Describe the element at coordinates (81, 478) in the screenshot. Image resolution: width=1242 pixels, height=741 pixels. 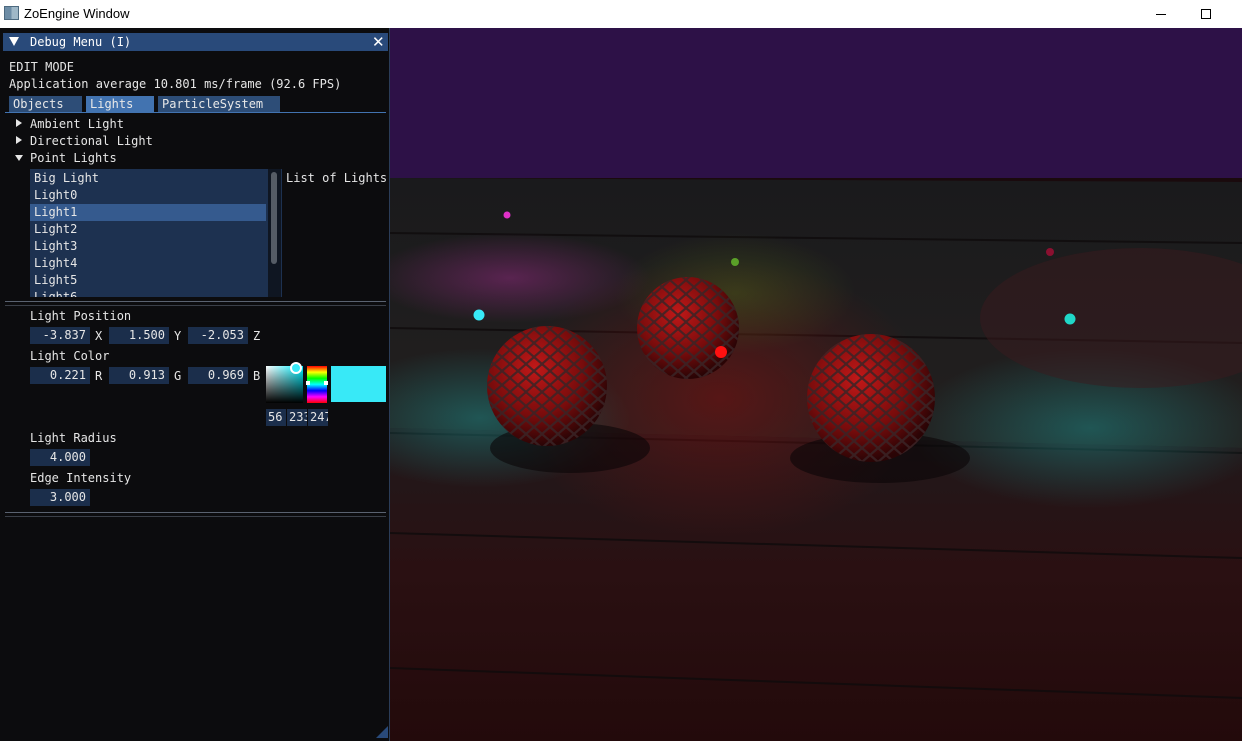
I see `edge-intensity-label: Edge Intensity` at that location.